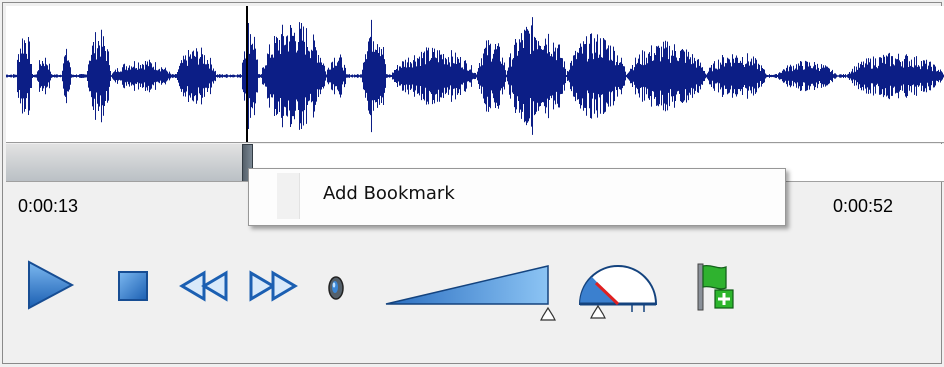  Describe the element at coordinates (715, 288) in the screenshot. I see `add-bookmark-flag-icon` at that location.